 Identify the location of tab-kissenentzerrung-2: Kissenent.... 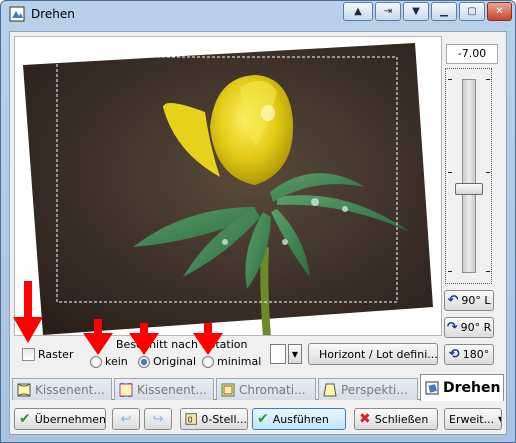
(164, 389).